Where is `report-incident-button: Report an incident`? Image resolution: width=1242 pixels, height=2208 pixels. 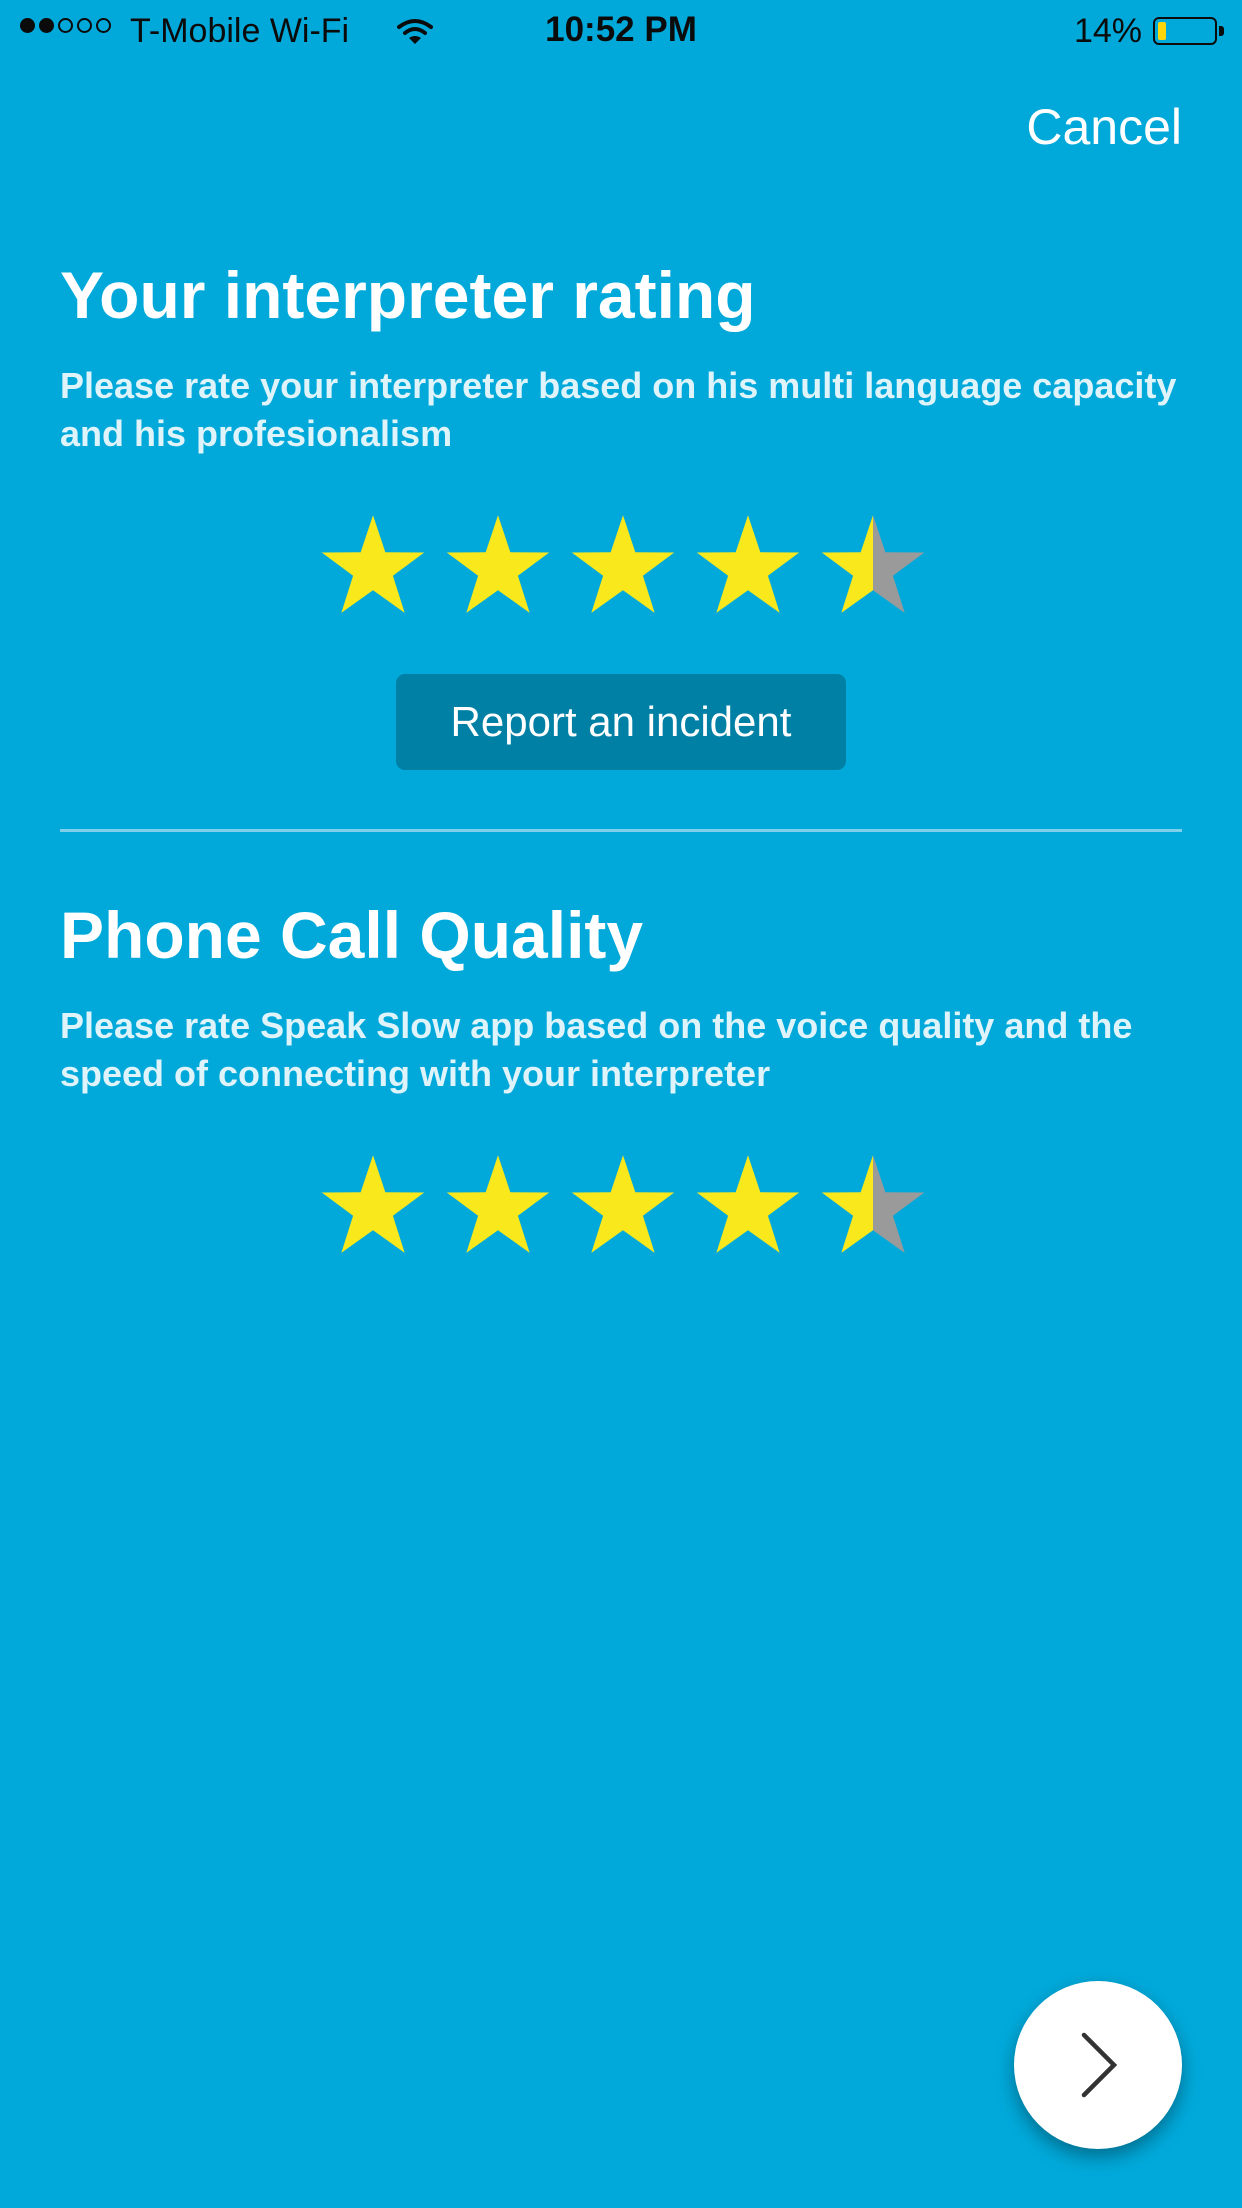
report-incident-button: Report an incident is located at coordinates (621, 722).